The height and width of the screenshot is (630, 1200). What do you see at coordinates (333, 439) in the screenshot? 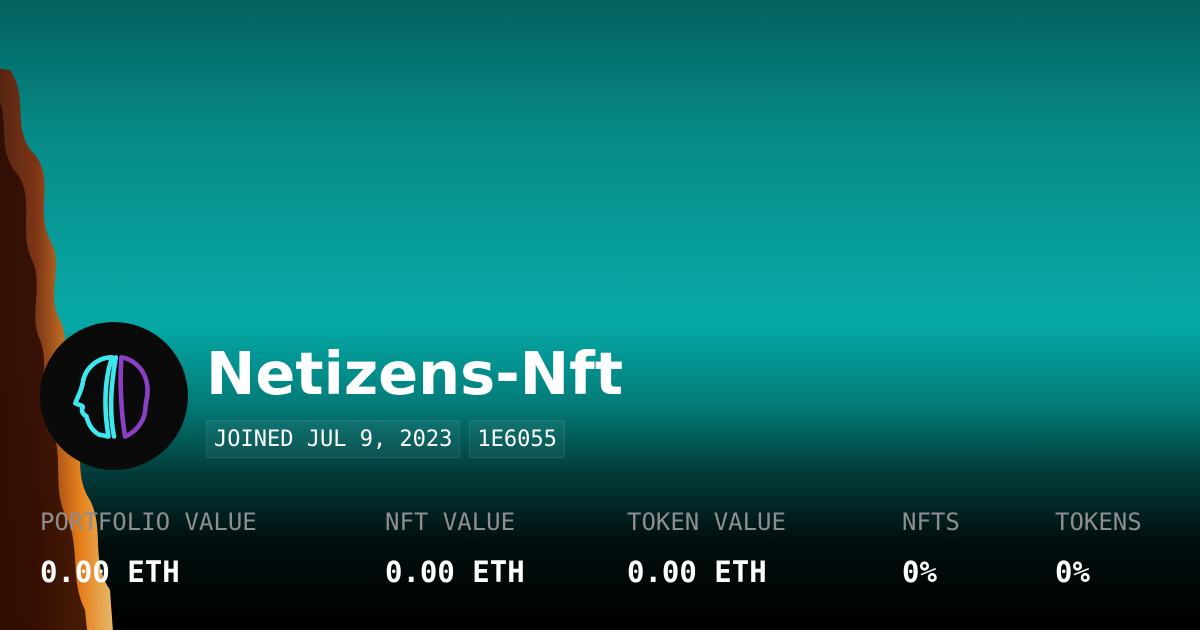
I see `joined-date-badge: JOINED JUL 9, 2023` at bounding box center [333, 439].